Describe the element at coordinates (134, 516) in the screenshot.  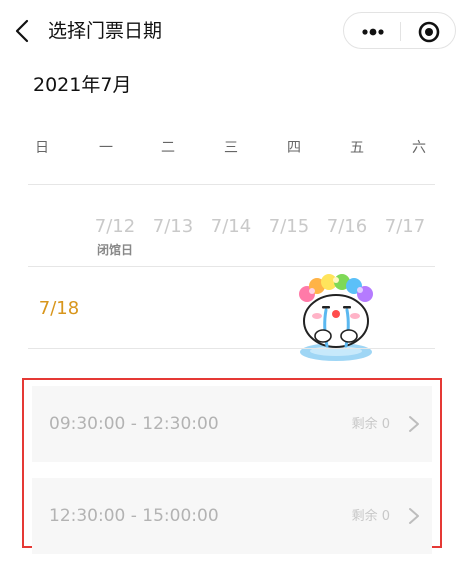
I see `slot-time-range: 12:30:00 - 15:00:00` at that location.